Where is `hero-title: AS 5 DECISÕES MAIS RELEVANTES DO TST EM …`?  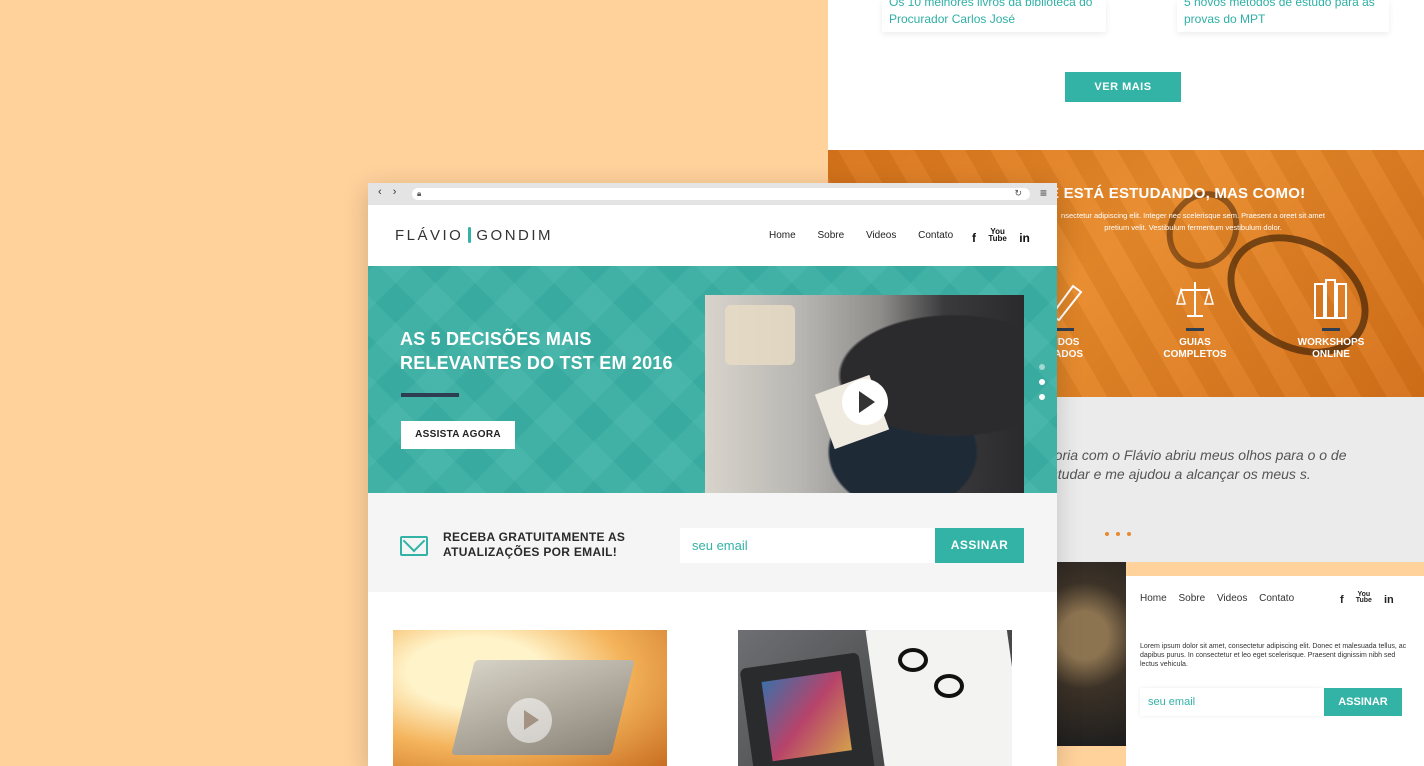
hero-title: AS 5 DECISÕES MAIS RELEVANTES DO TST EM … is located at coordinates (536, 351).